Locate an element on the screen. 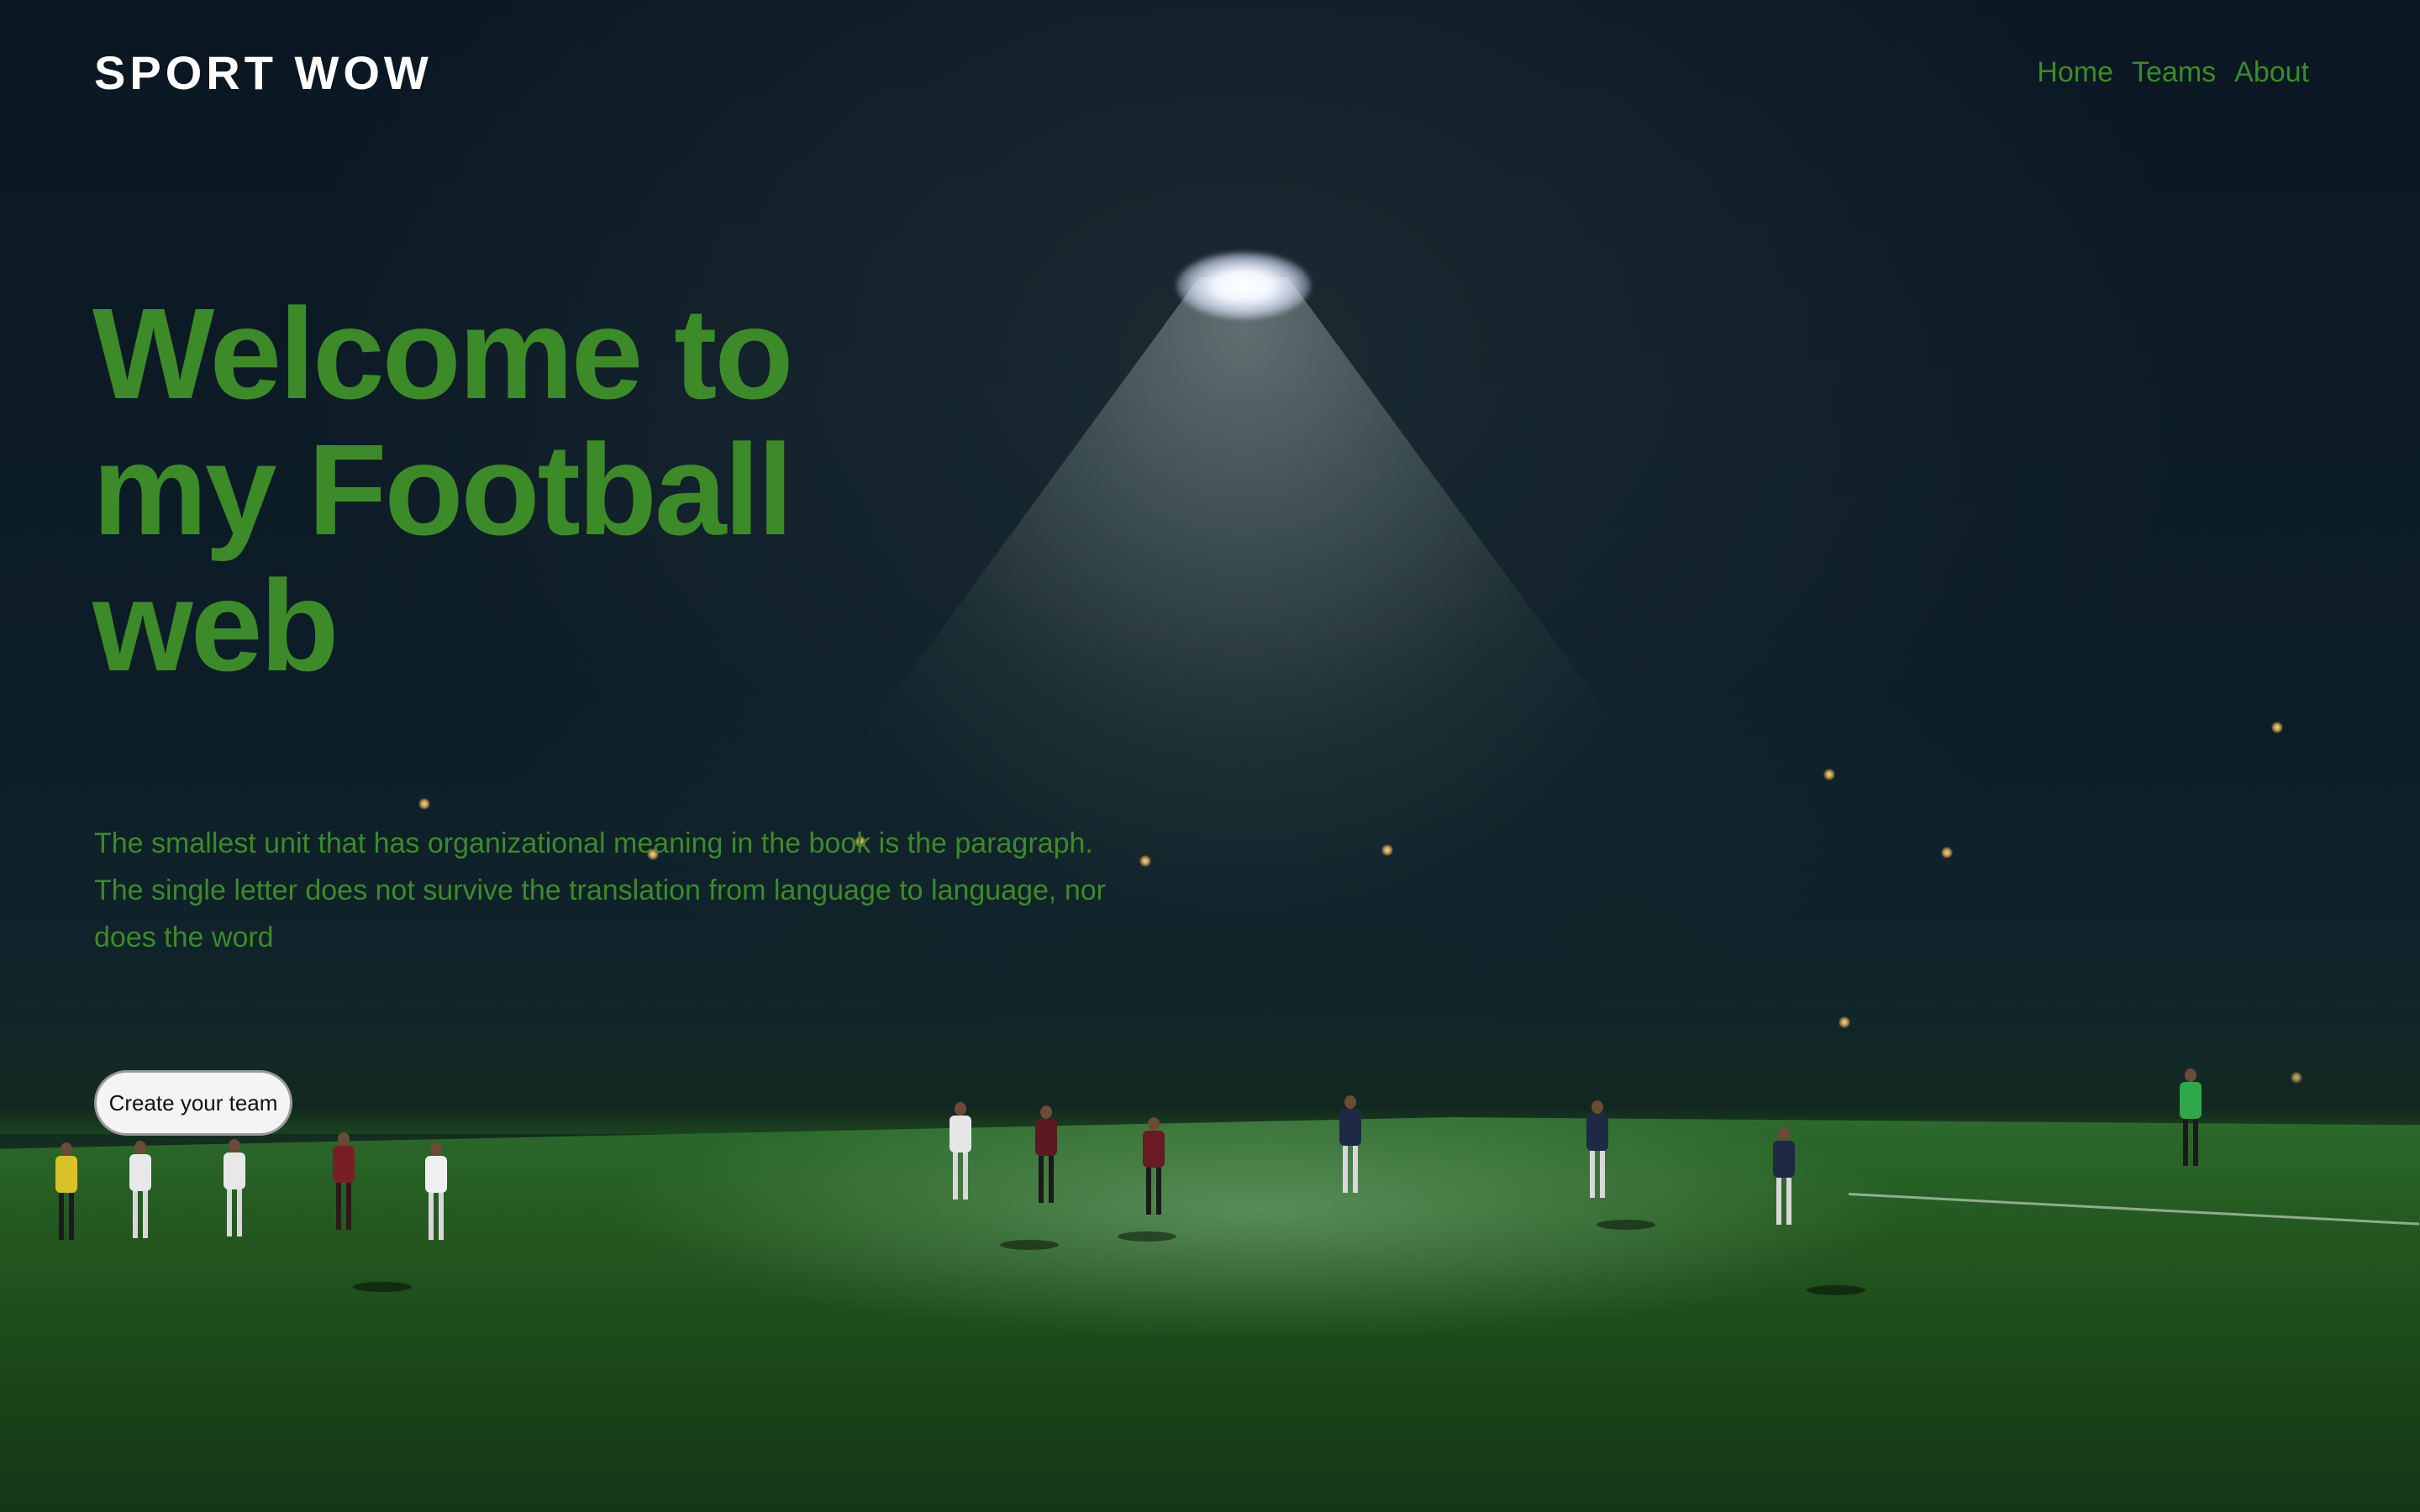 The width and height of the screenshot is (2420, 1512). nav-link-about: About is located at coordinates (2271, 72).